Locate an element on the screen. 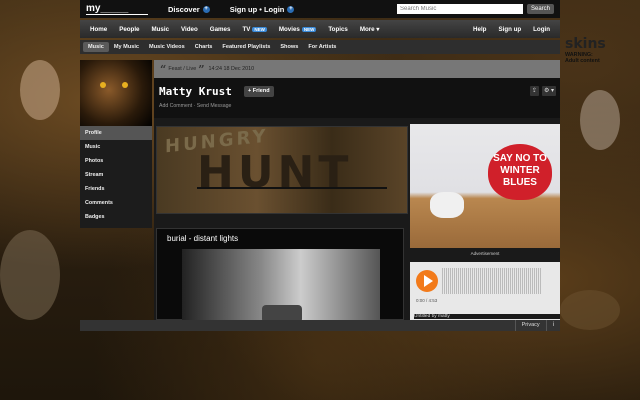 This screenshot has height=400, width=640. status-text: Feast / Live is located at coordinates (182, 69).